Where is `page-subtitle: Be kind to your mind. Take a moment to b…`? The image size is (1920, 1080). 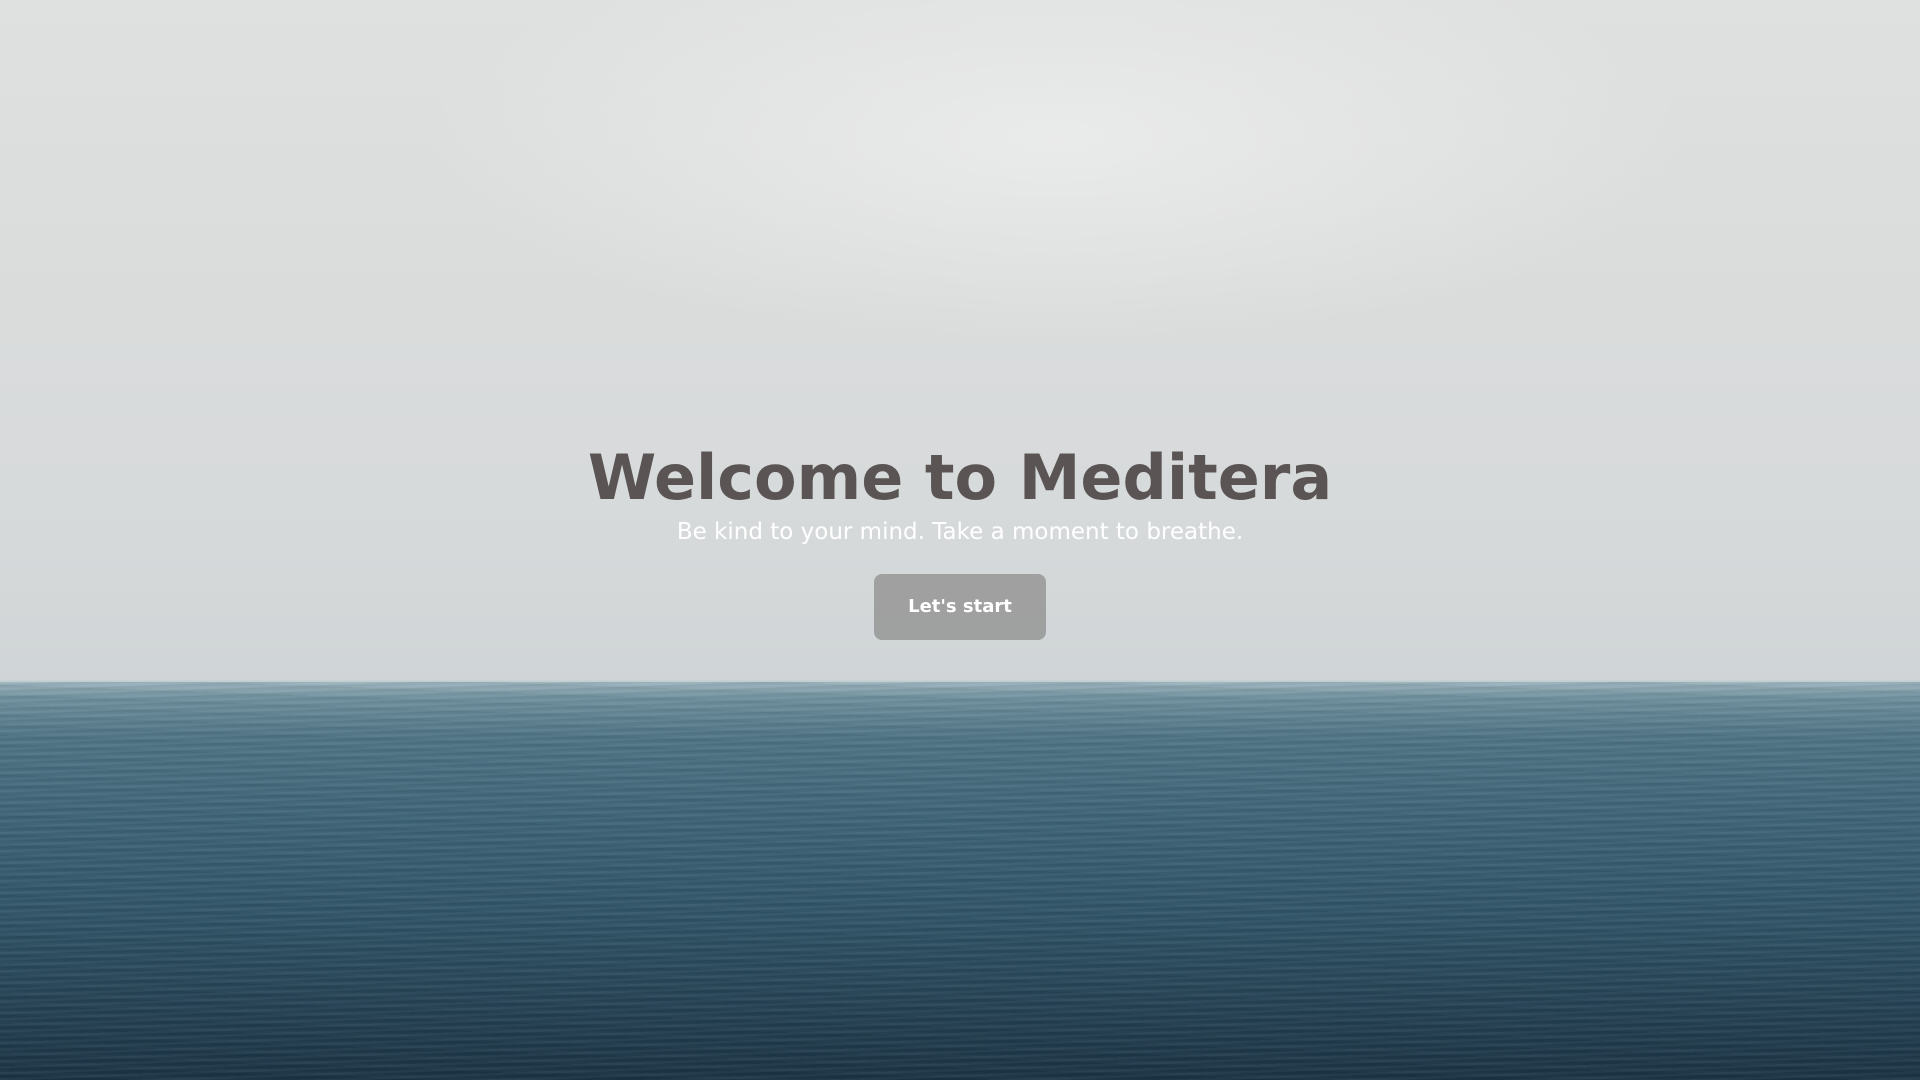 page-subtitle: Be kind to your mind. Take a moment to b… is located at coordinates (960, 532).